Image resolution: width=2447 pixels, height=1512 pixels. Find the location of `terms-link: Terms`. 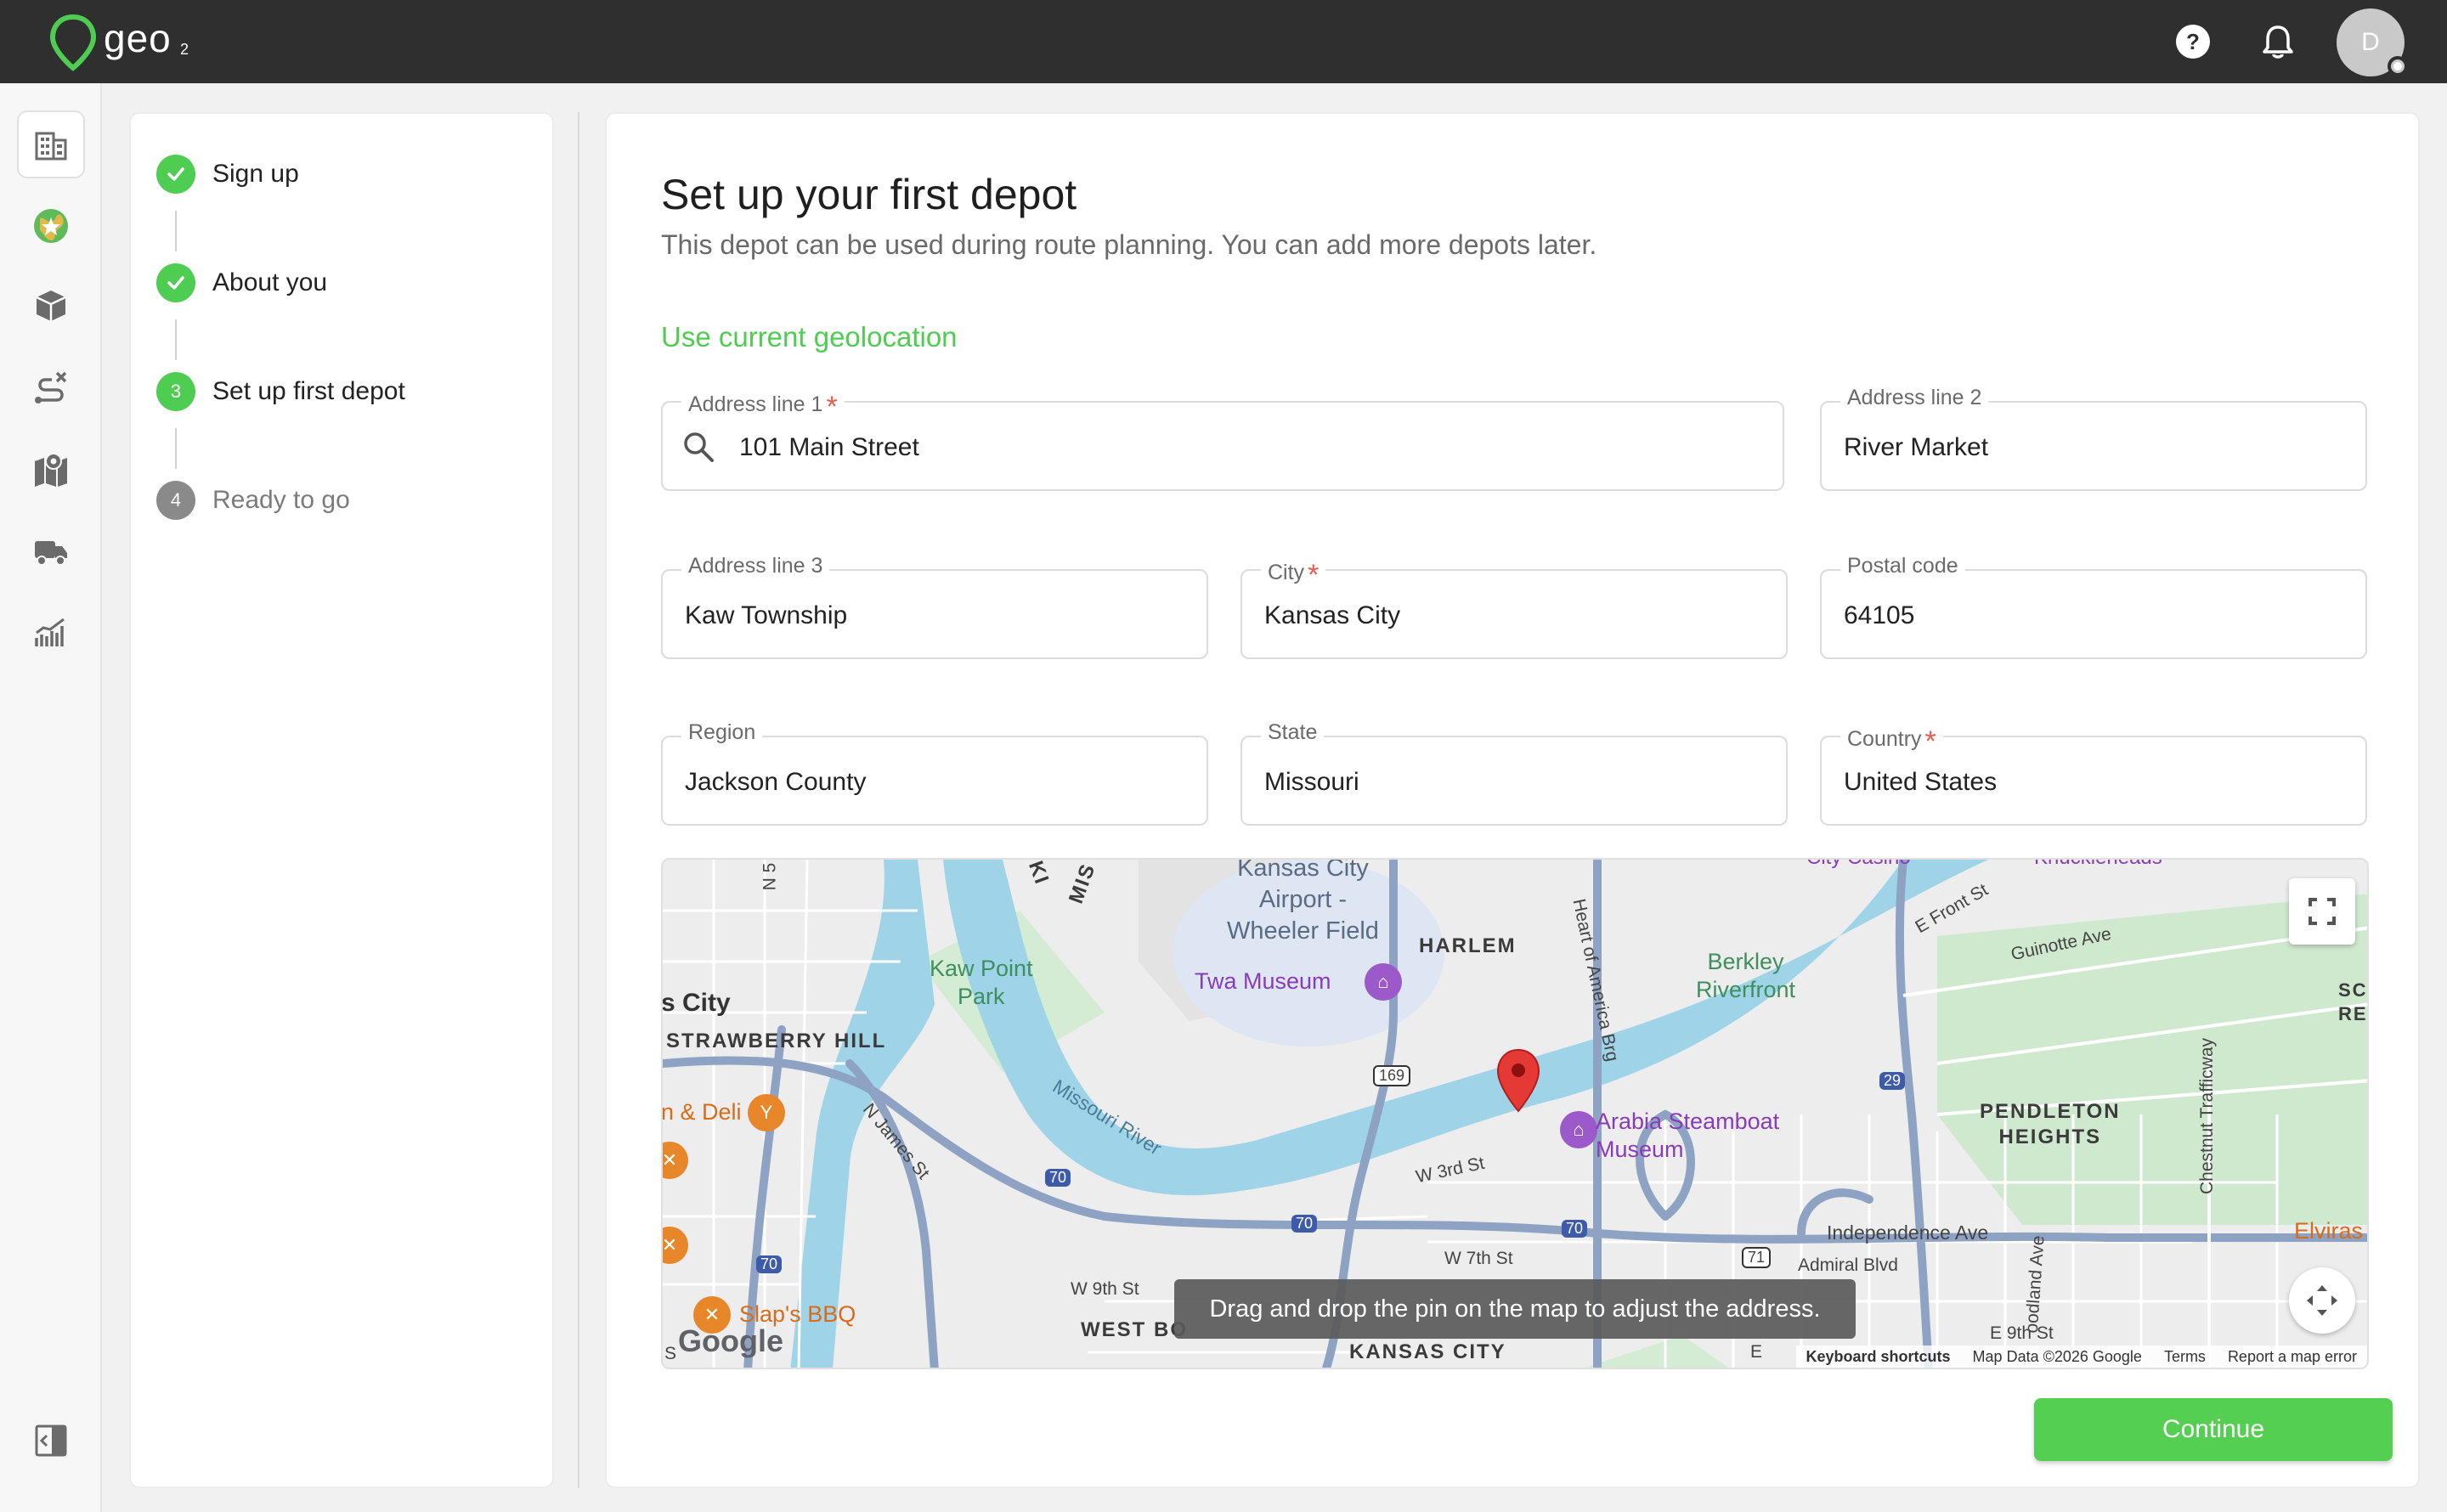

terms-link: Terms is located at coordinates (2185, 1357).